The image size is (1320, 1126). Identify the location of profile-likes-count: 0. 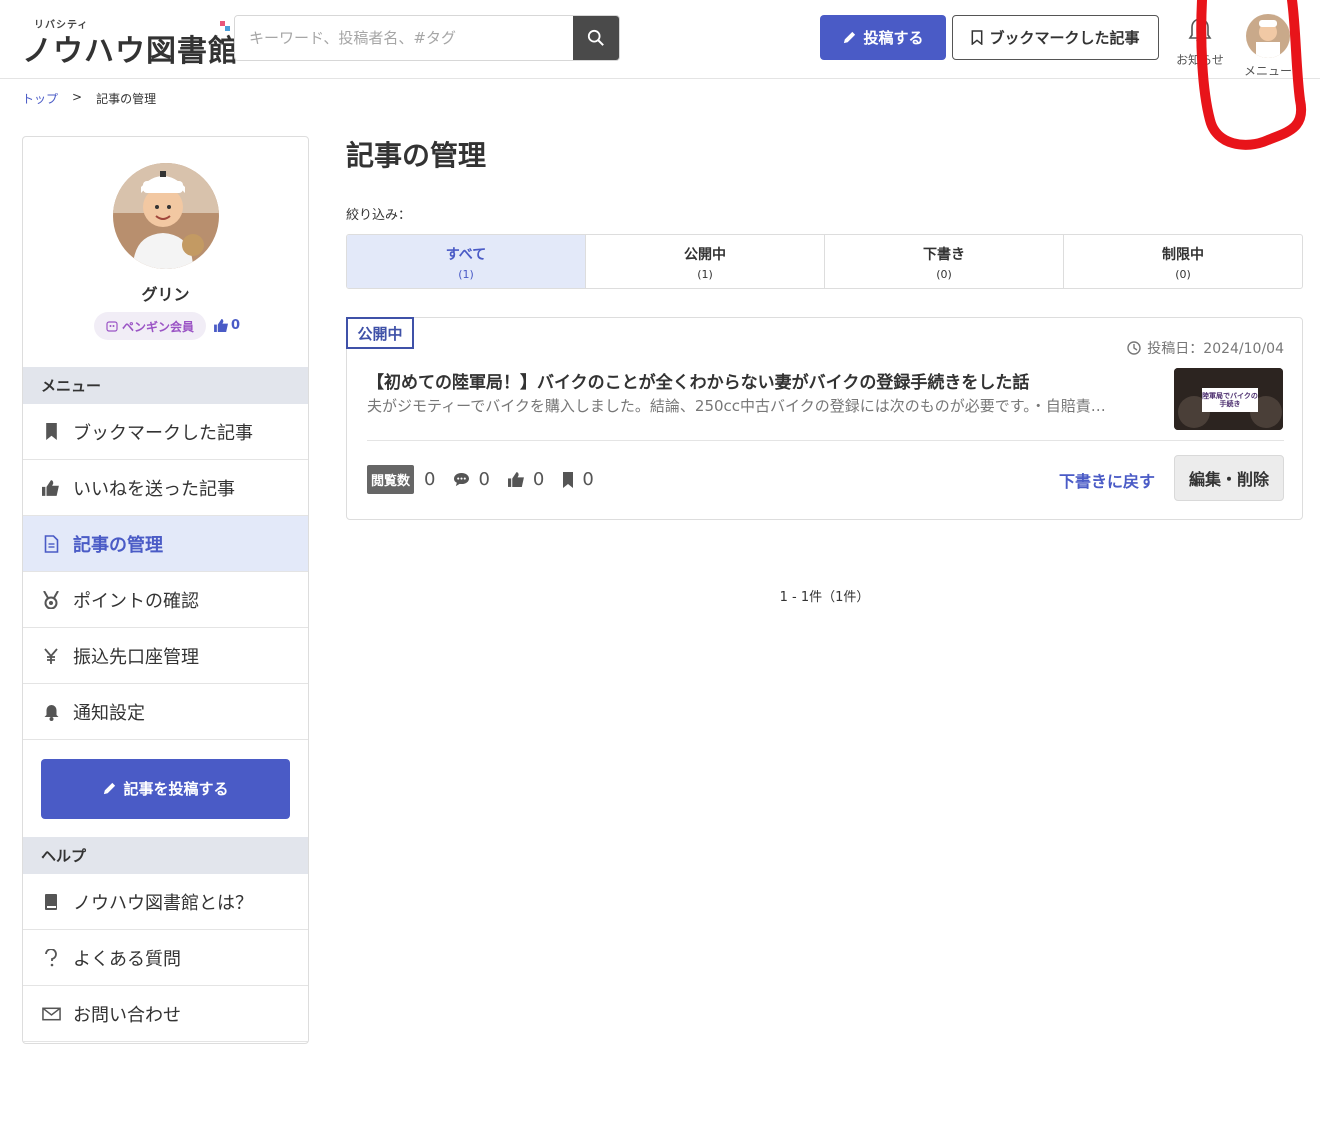
(236, 325).